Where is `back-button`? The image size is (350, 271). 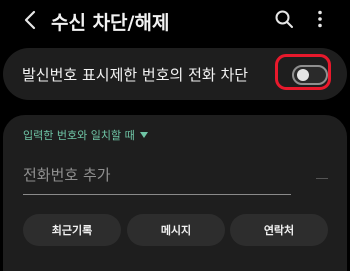
back-button is located at coordinates (31, 20).